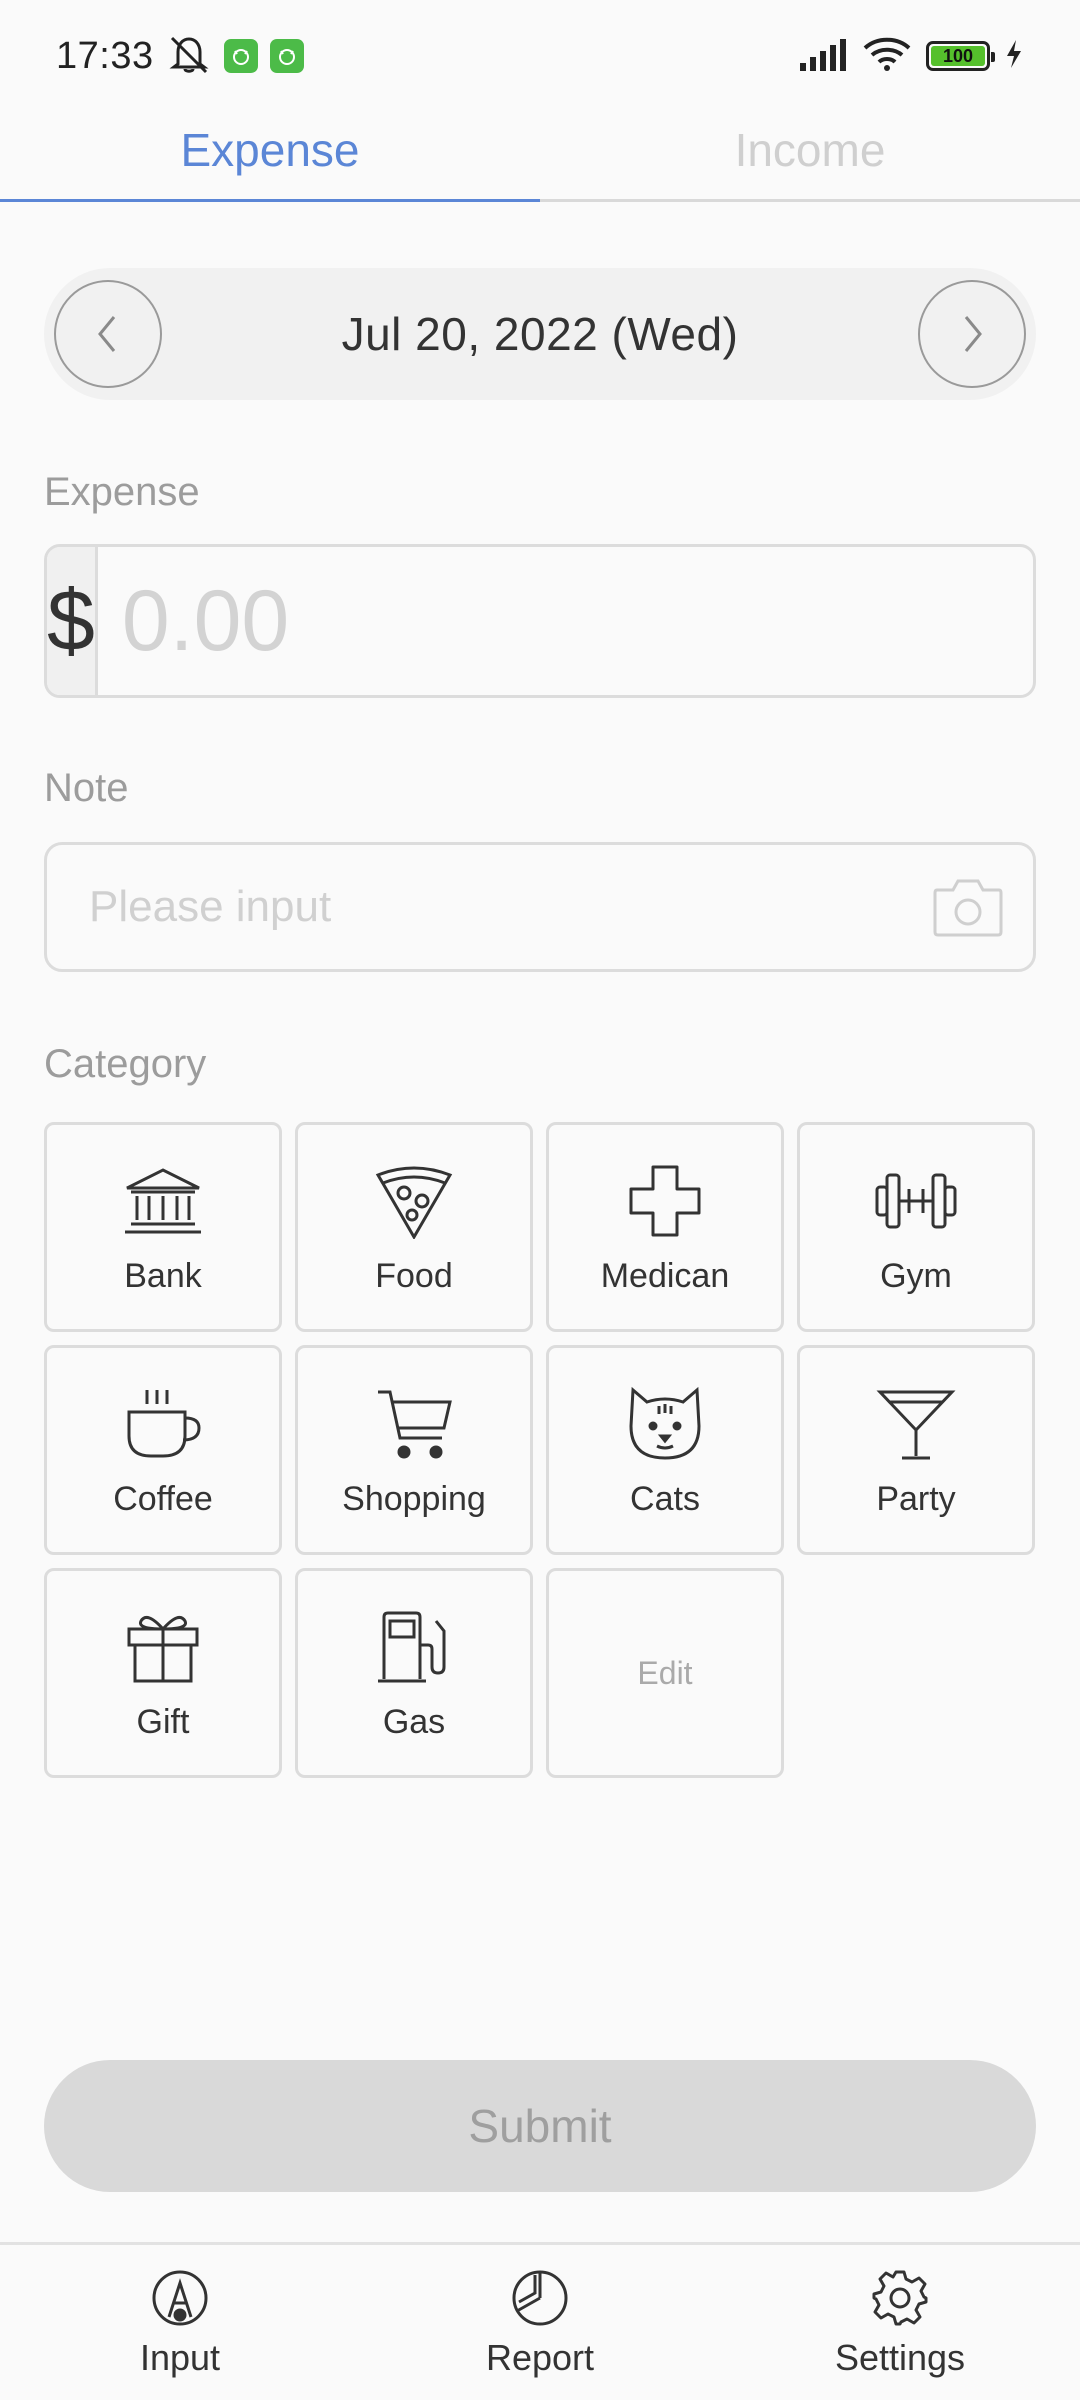  Describe the element at coordinates (665, 1275) in the screenshot. I see `category-label-medican: Medican` at that location.